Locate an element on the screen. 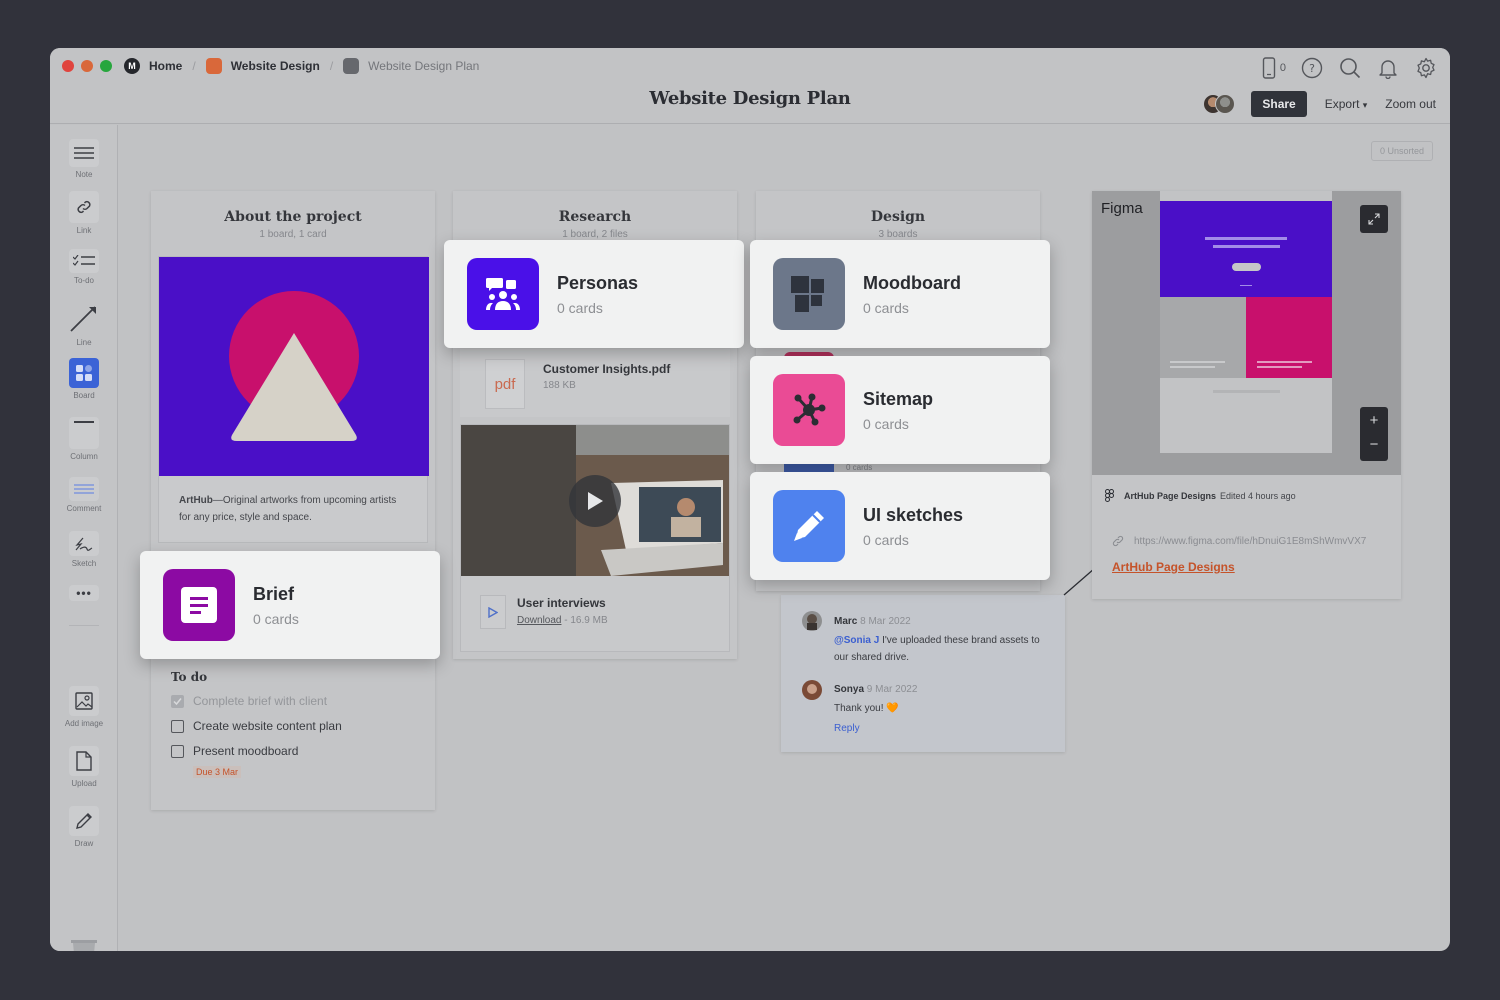 This screenshot has width=1500, height=1000. sitemap-icon is located at coordinates (809, 410).